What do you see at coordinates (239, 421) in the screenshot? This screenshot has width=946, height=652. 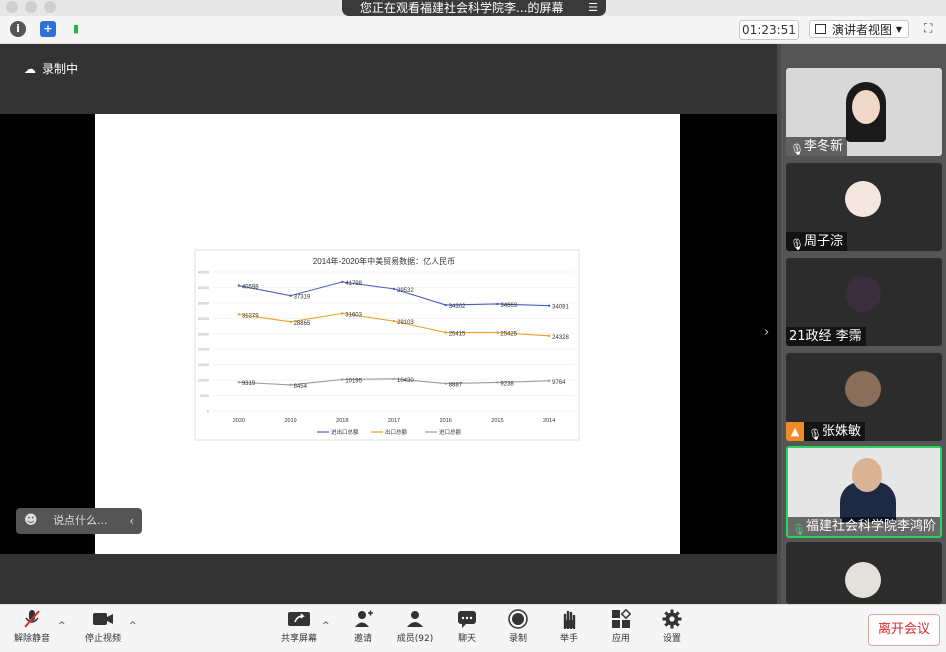 I see `x-tick-label: 2020` at bounding box center [239, 421].